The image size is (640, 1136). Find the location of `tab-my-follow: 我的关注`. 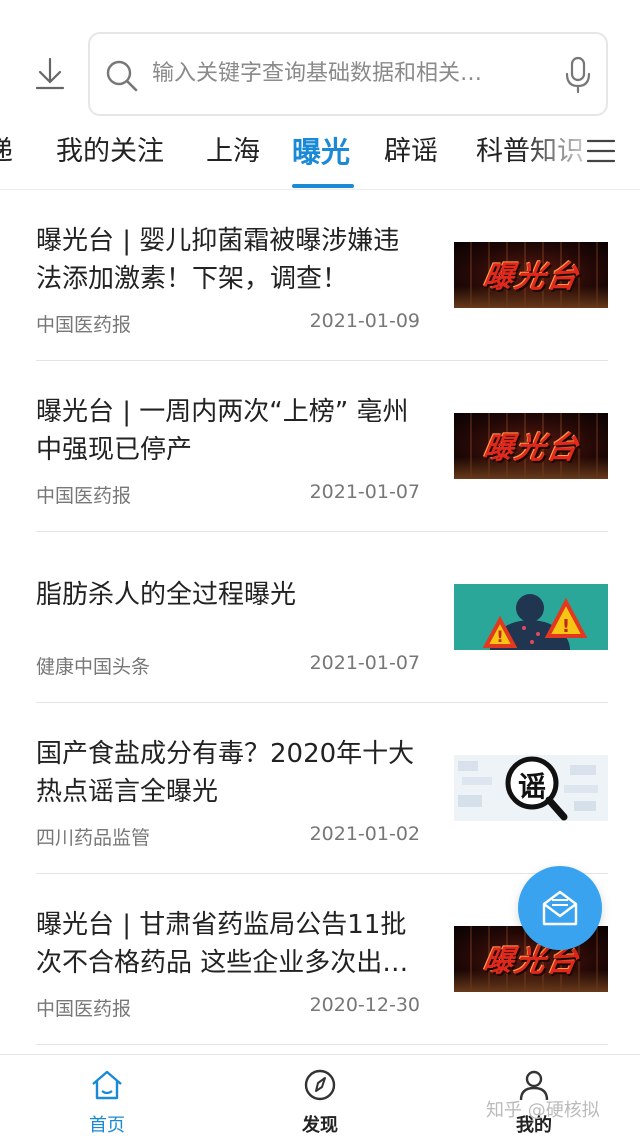

tab-my-follow: 我的关注 is located at coordinates (110, 152).